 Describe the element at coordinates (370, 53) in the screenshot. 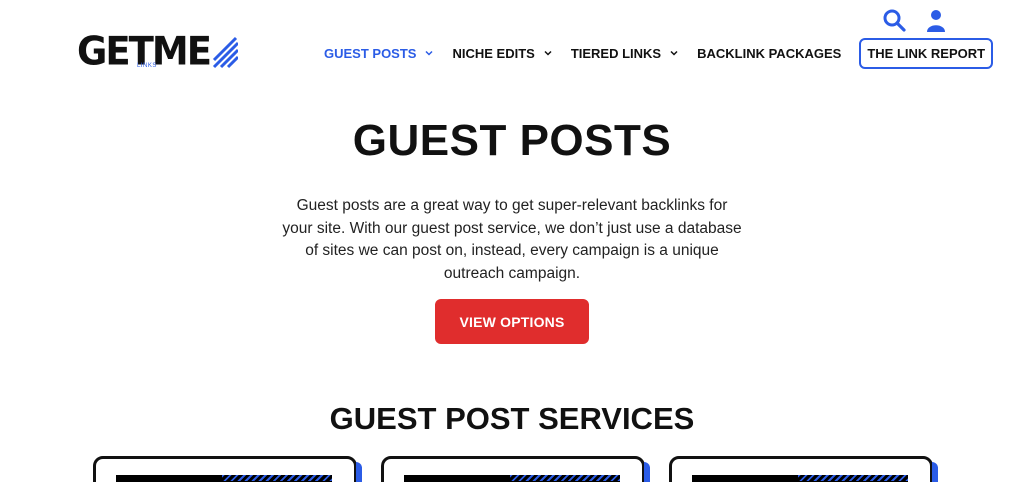

I see `nav-label: GUEST POSTS` at that location.